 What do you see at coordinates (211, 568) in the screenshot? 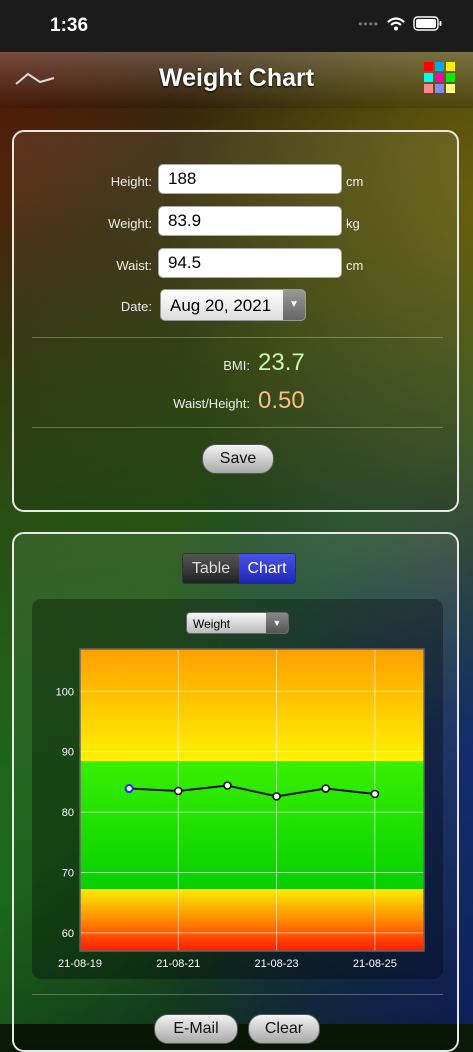
I see `tab-table: Table` at bounding box center [211, 568].